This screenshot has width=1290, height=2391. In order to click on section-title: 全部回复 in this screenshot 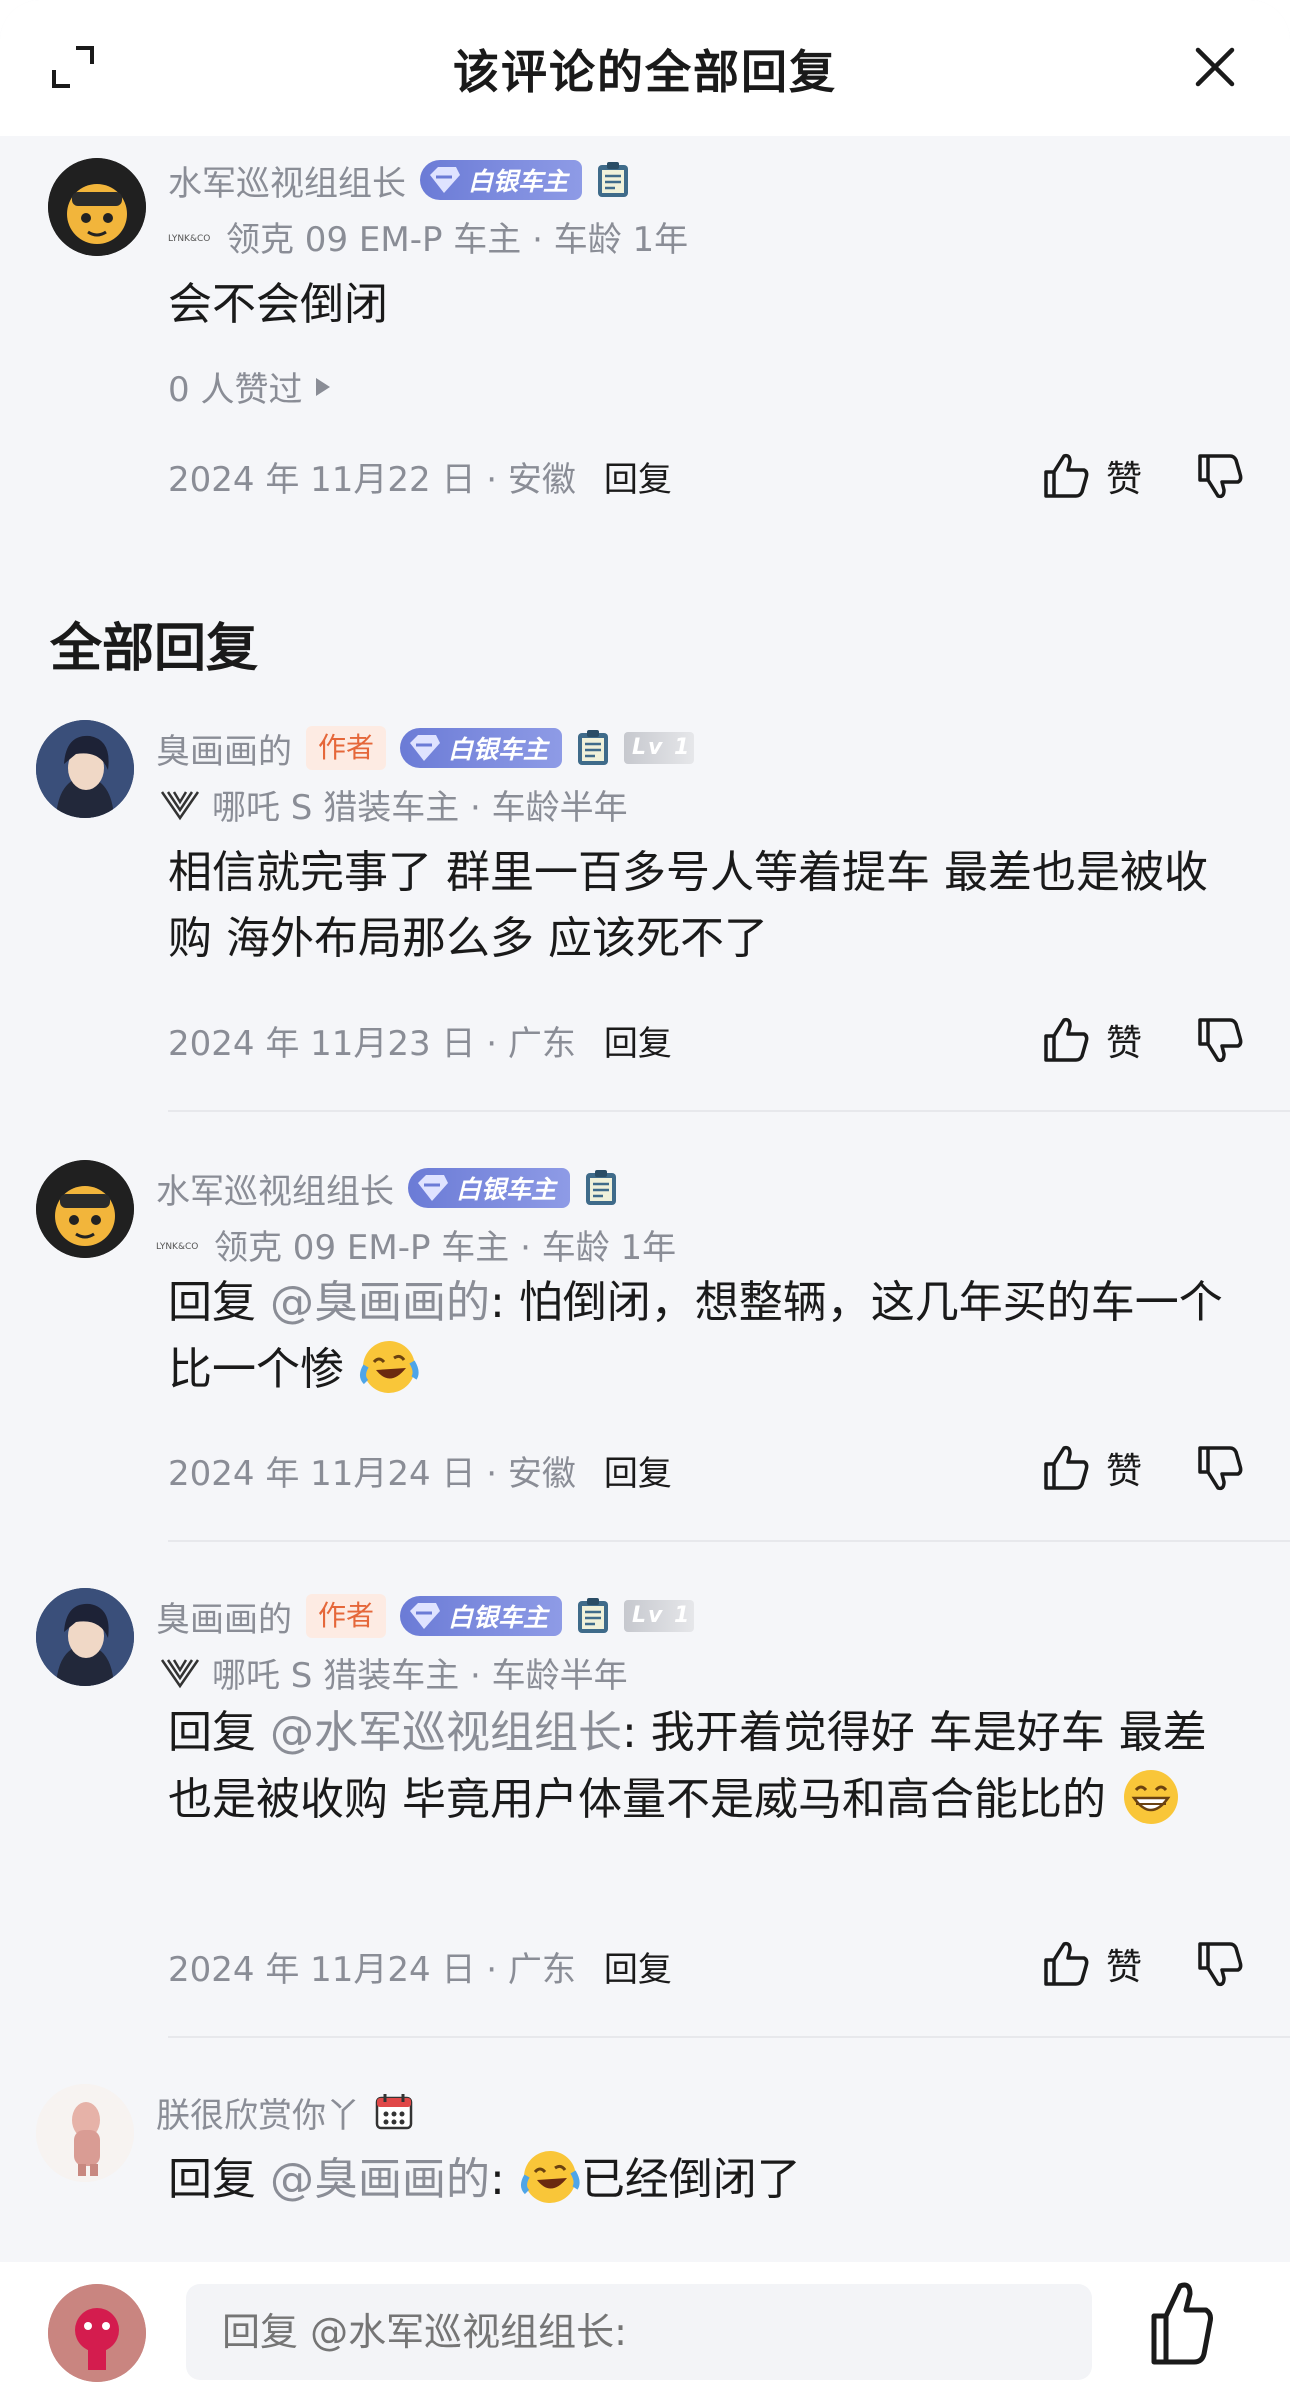, I will do `click(154, 649)`.